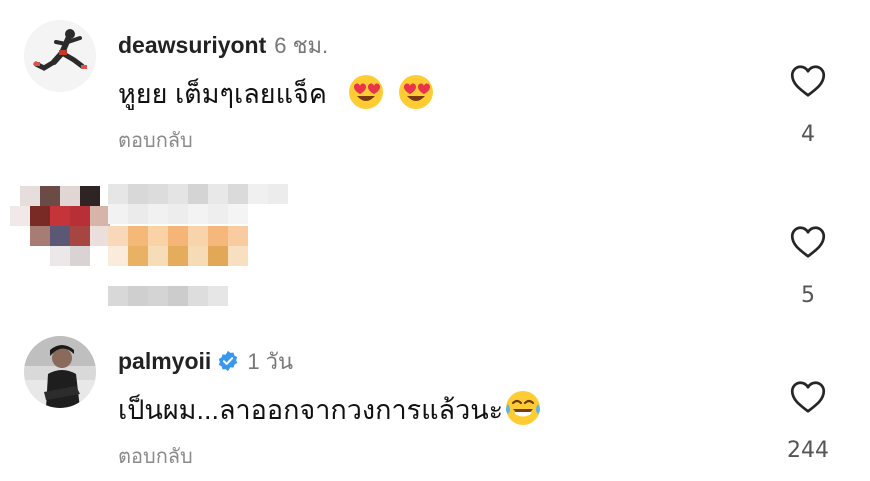  Describe the element at coordinates (173, 296) in the screenshot. I see `pixelated-reply` at that location.